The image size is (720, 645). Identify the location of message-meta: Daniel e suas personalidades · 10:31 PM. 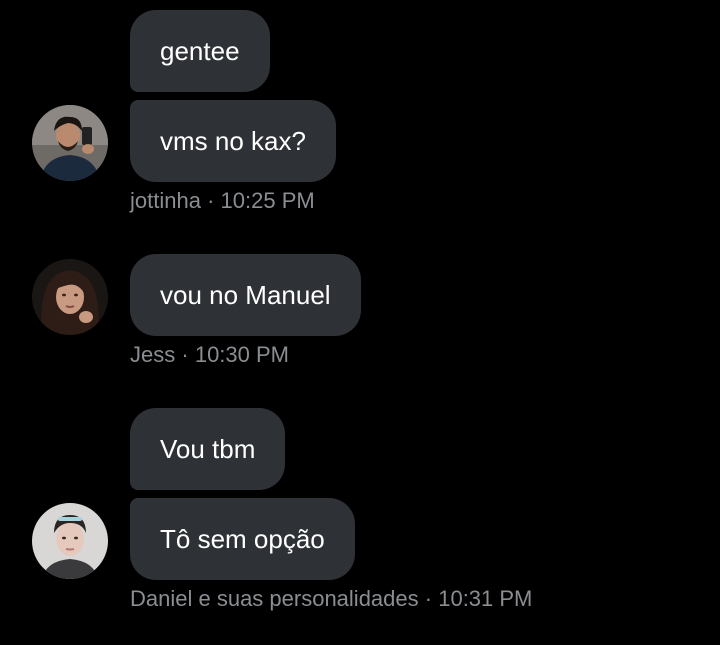
(331, 599).